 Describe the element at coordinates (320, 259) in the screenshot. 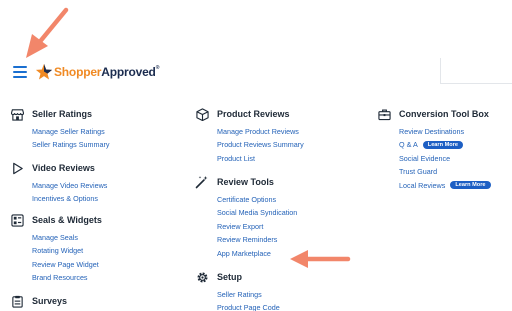

I see `annotation-arrow-app-marketplace` at that location.